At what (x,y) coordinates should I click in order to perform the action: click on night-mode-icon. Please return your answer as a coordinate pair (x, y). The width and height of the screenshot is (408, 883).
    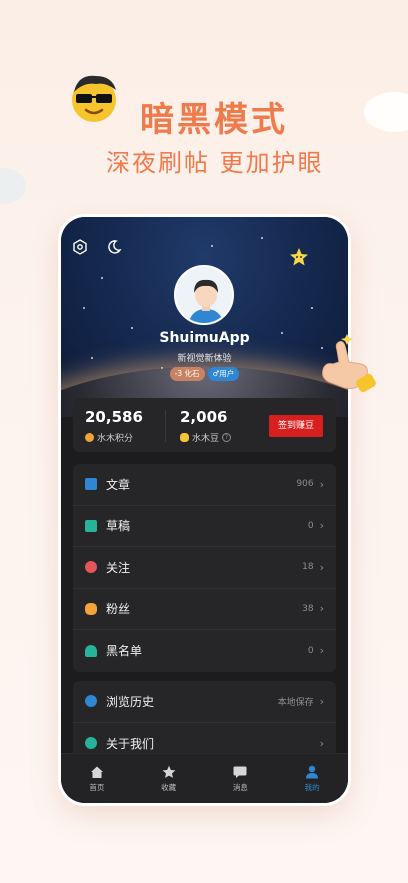
    Looking at the image, I should click on (114, 247).